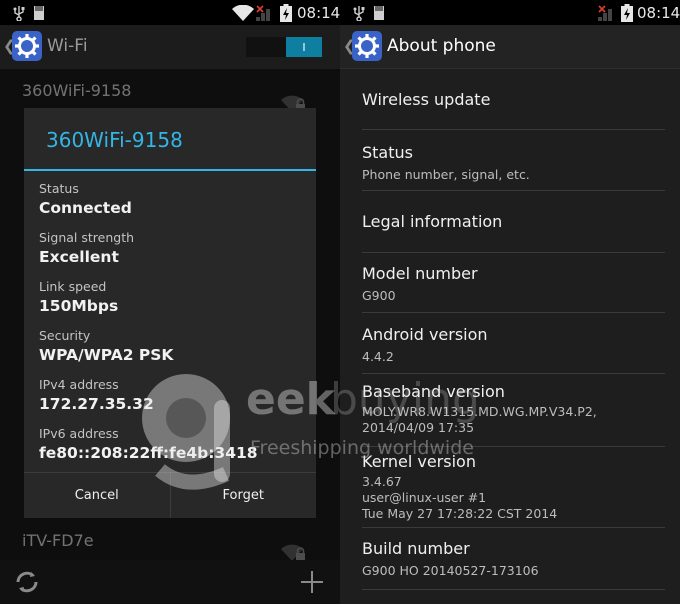 The height and width of the screenshot is (604, 680). I want to click on field-value: fe80::208:22ff:fe4b:3418, so click(148, 453).